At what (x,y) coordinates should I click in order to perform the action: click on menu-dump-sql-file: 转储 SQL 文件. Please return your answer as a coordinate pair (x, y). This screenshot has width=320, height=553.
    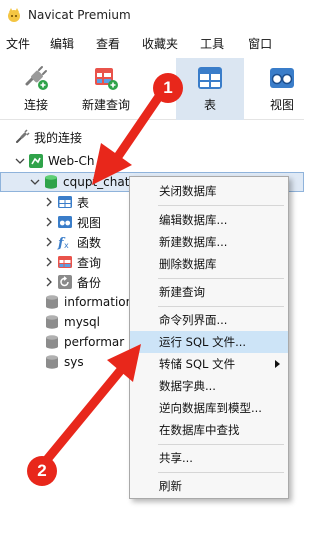
    Looking at the image, I should click on (209, 364).